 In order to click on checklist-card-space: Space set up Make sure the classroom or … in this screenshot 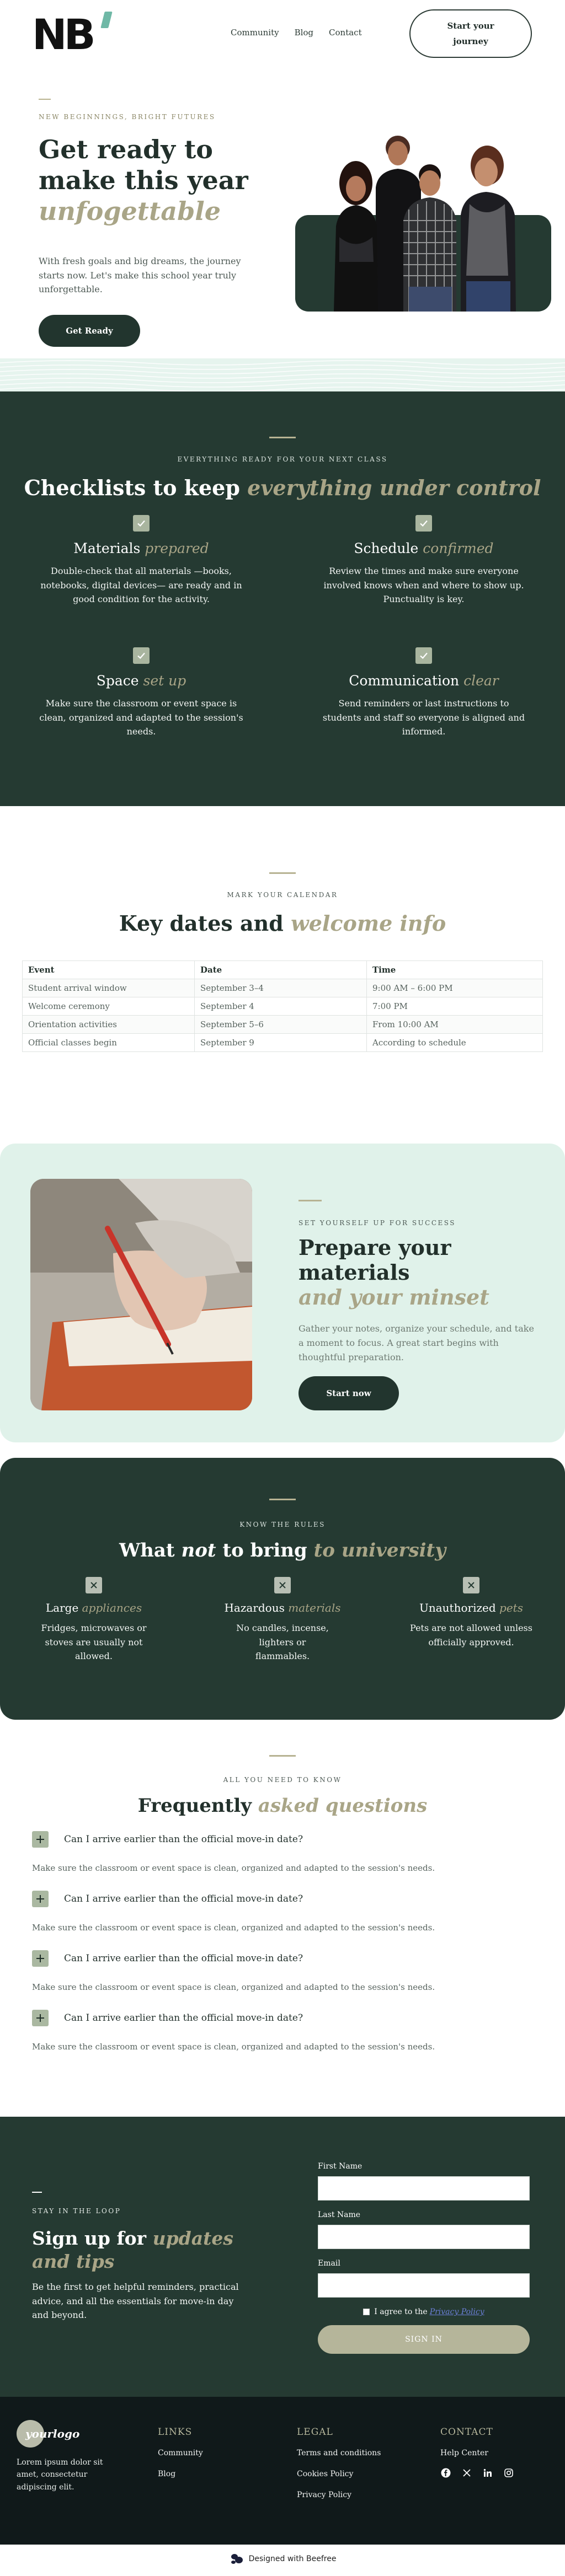, I will do `click(141, 693)`.